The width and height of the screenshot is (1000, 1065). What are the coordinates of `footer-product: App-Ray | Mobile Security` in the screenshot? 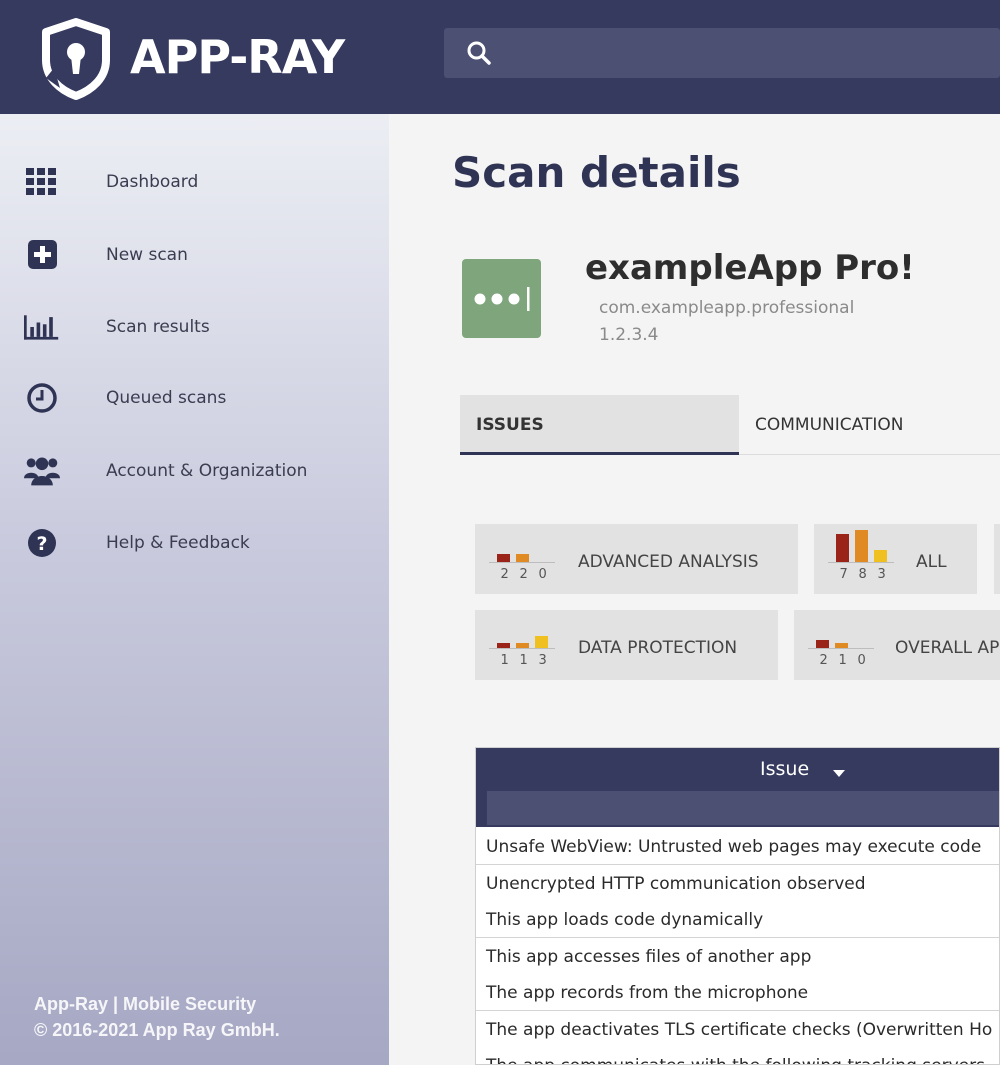 It's located at (145, 1004).